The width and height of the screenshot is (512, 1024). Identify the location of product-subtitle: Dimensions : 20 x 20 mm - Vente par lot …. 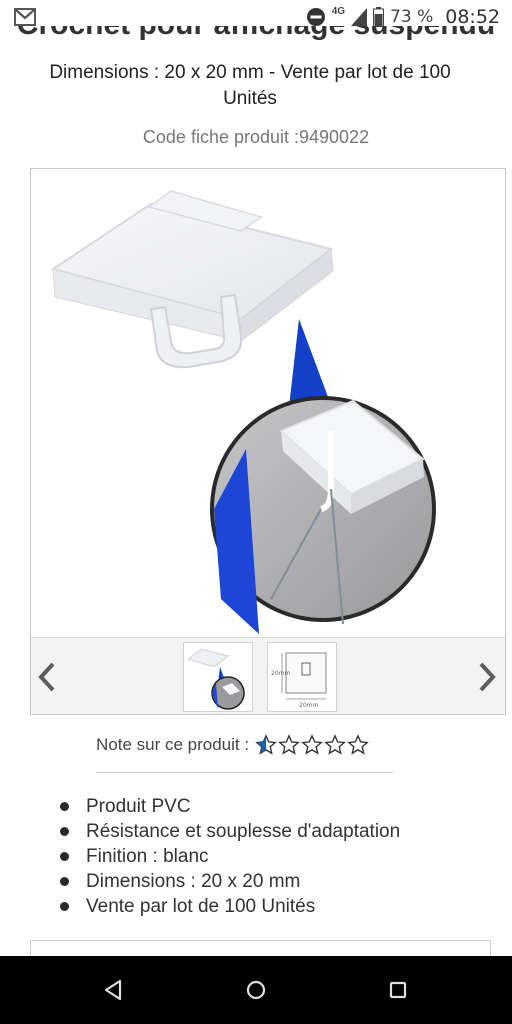
(250, 85).